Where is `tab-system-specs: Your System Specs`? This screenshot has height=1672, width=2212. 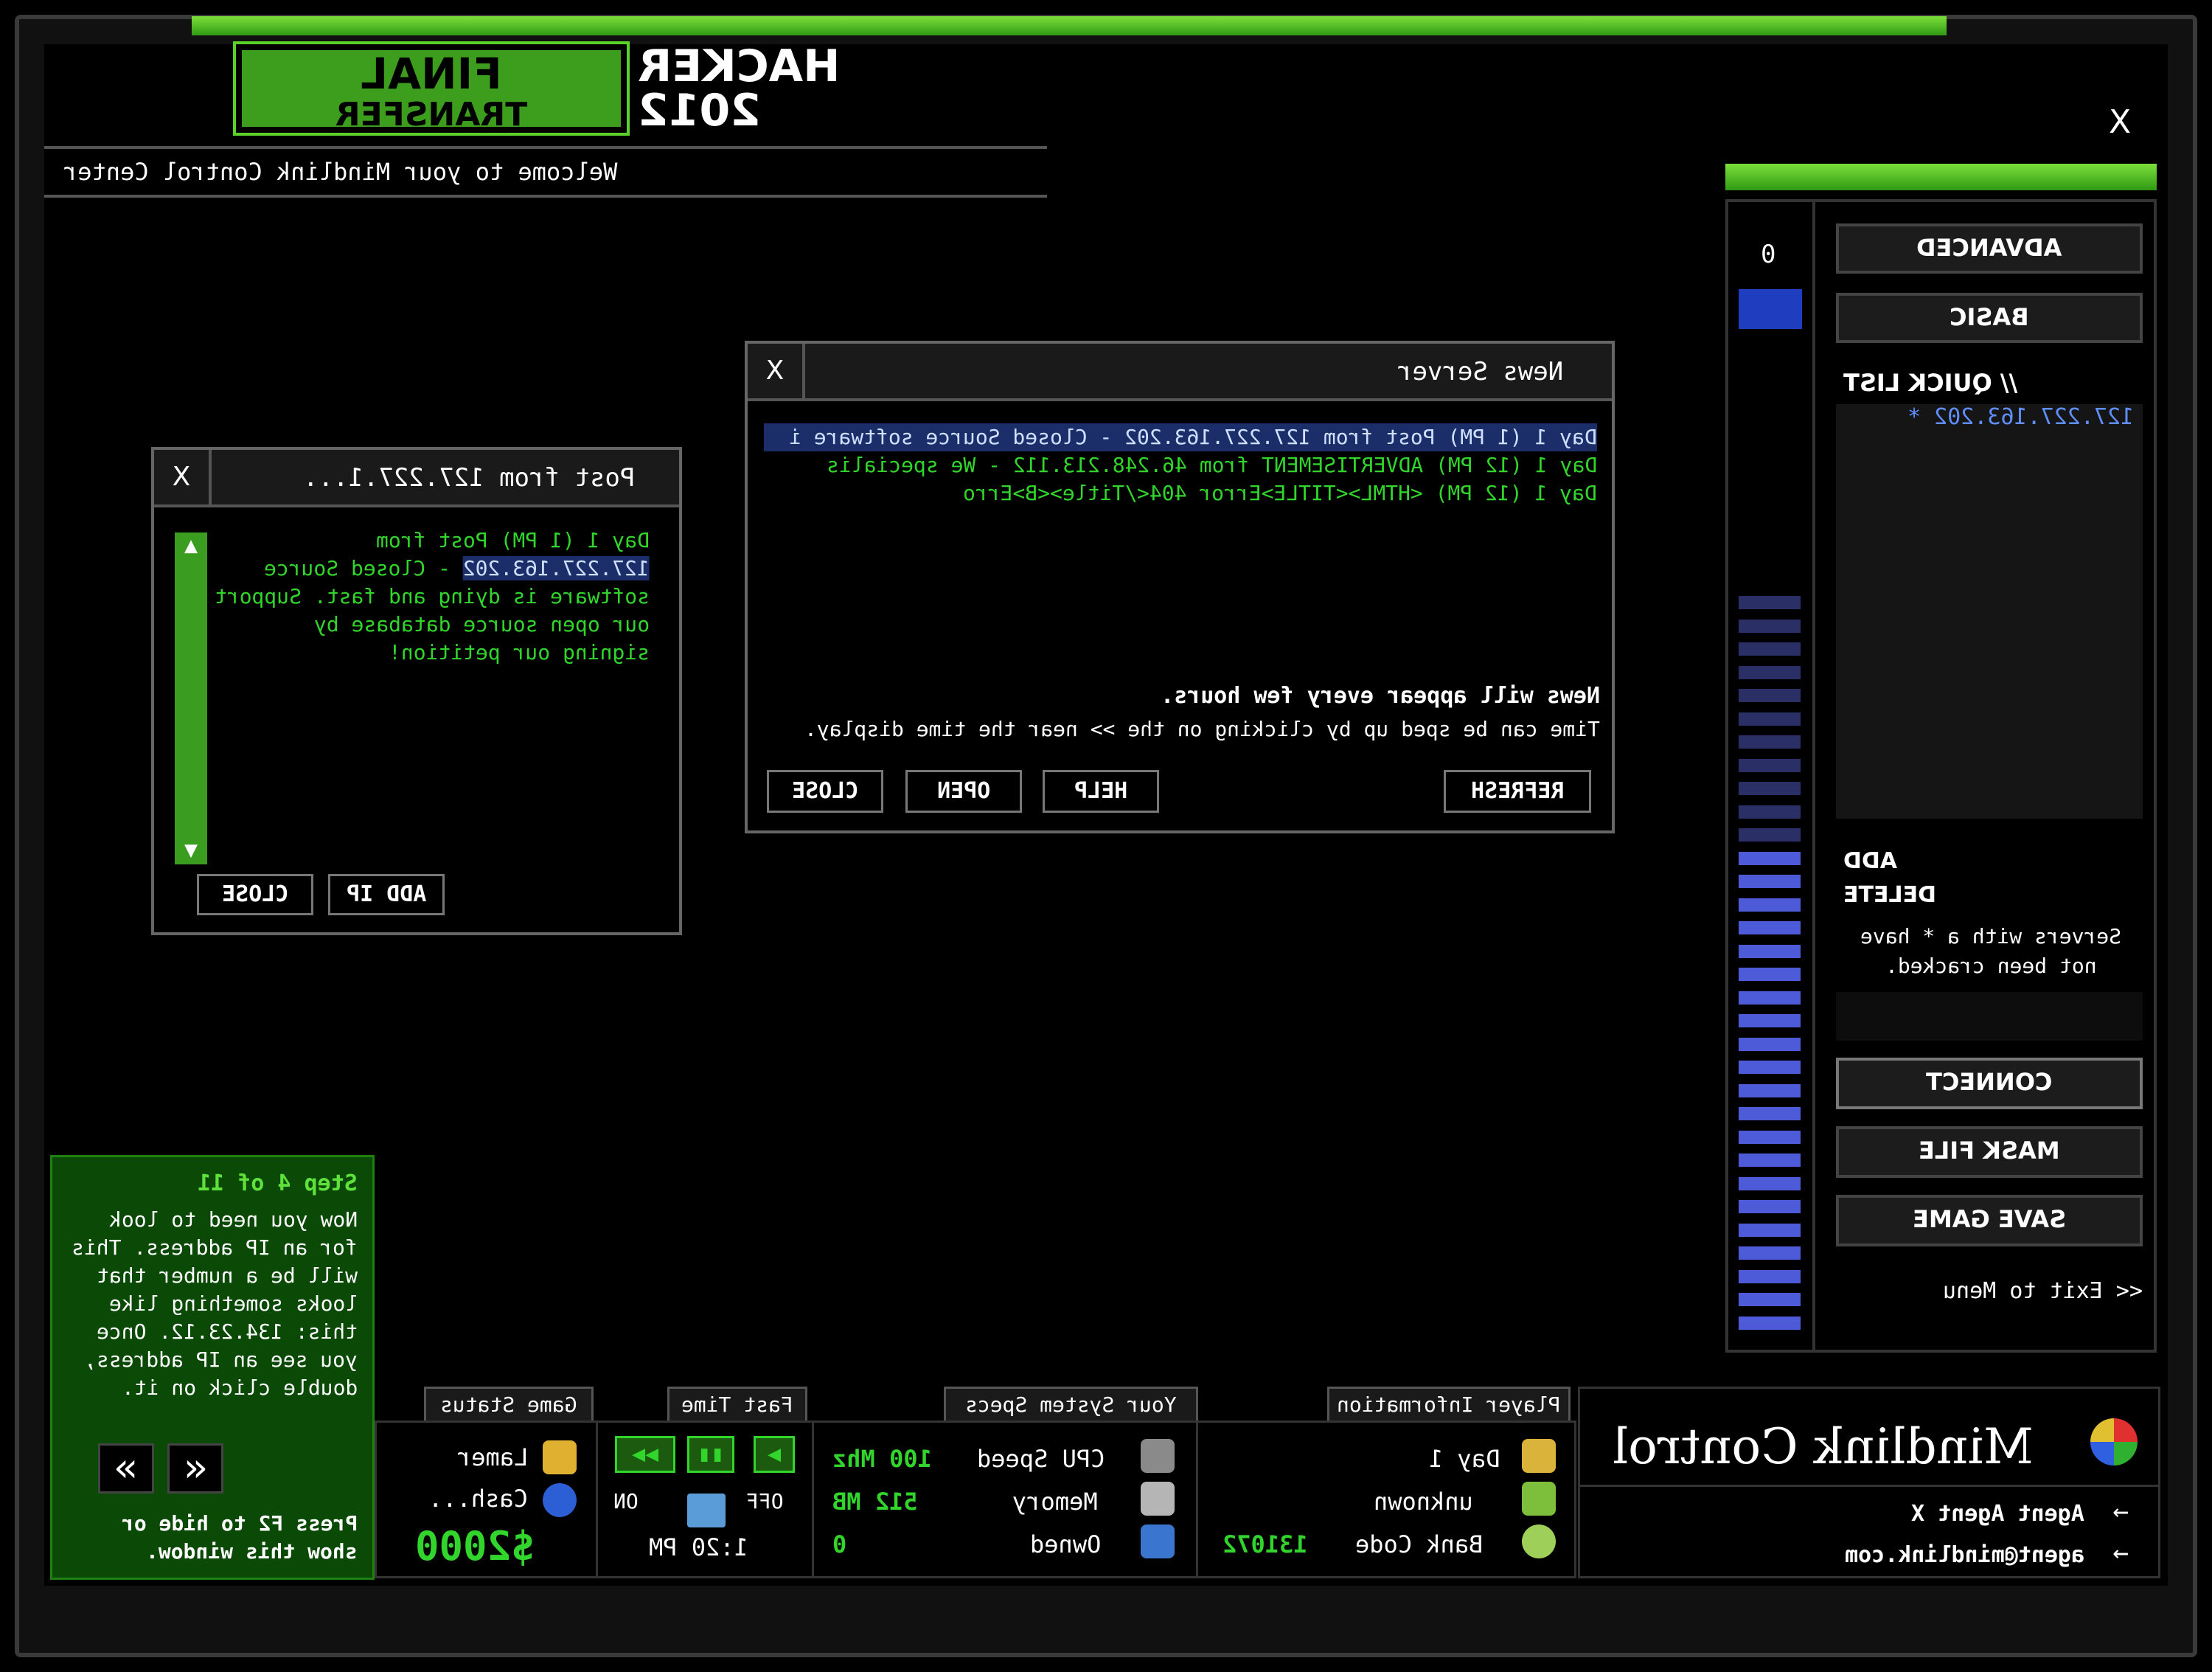 tab-system-specs: Your System Specs is located at coordinates (1071, 1403).